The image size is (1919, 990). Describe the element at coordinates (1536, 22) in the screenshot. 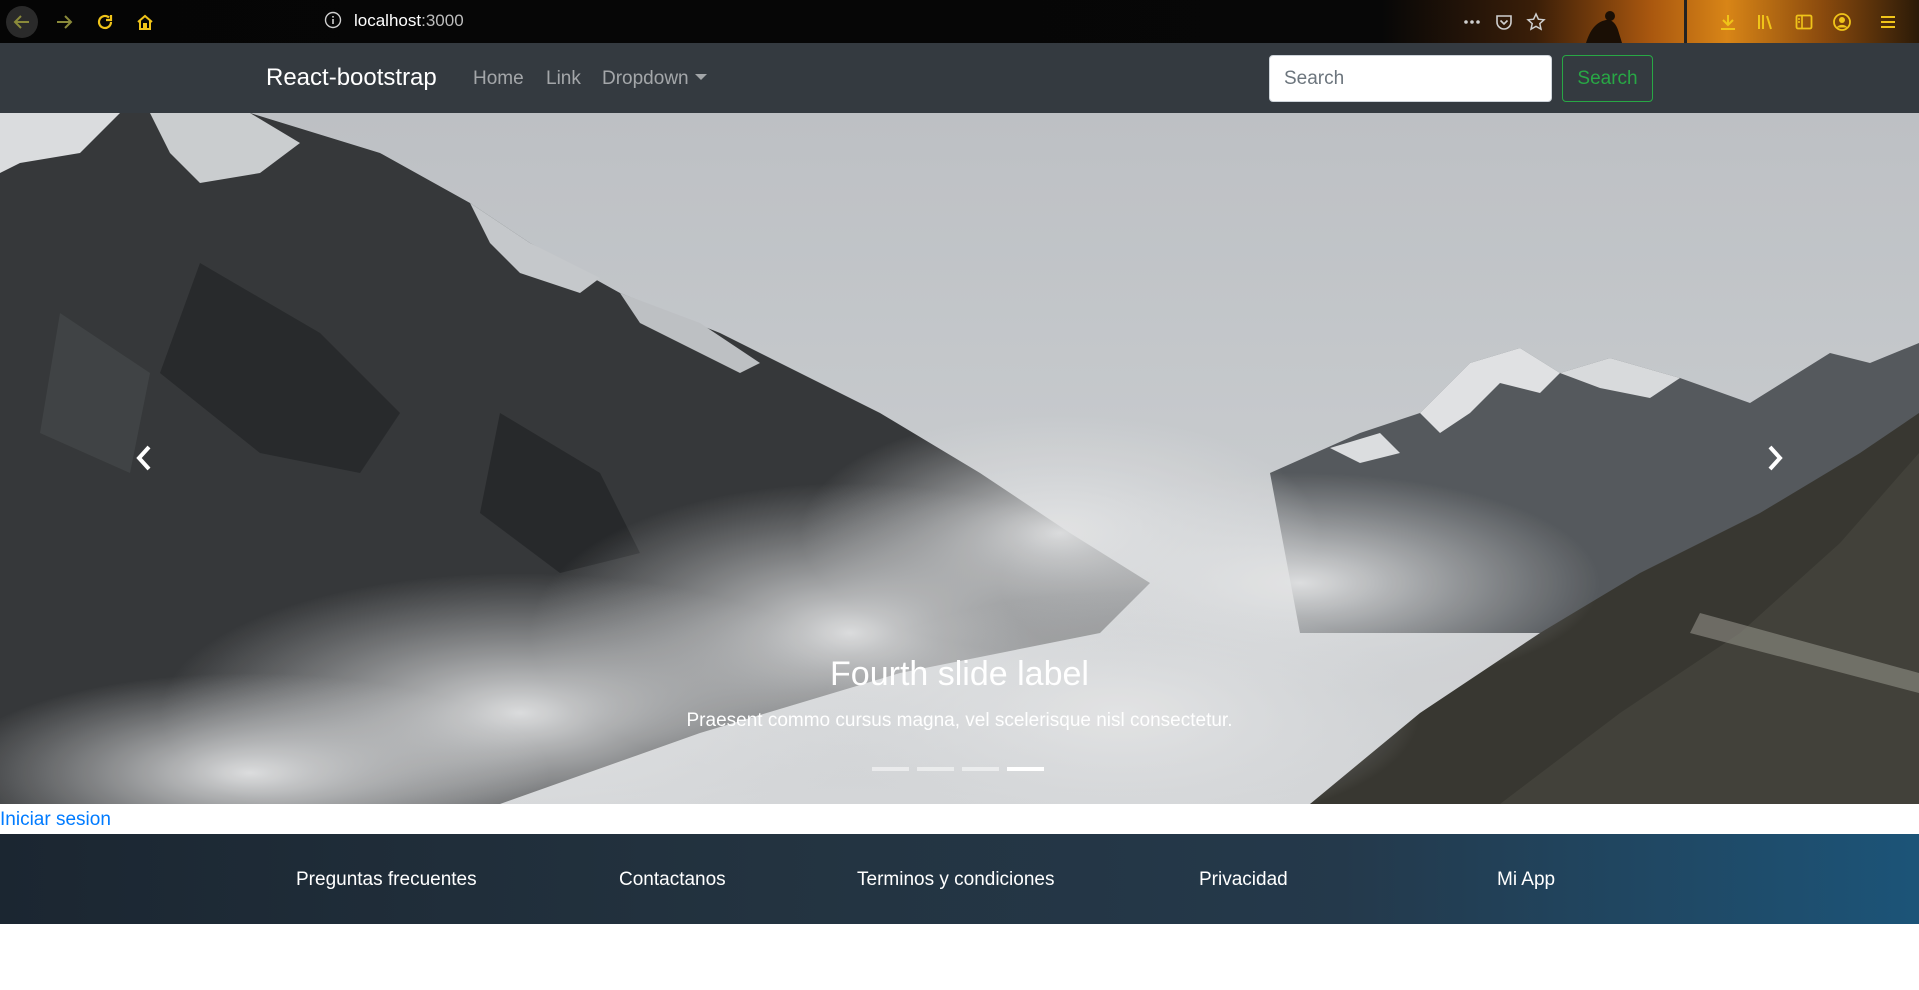

I see `star-icon` at that location.